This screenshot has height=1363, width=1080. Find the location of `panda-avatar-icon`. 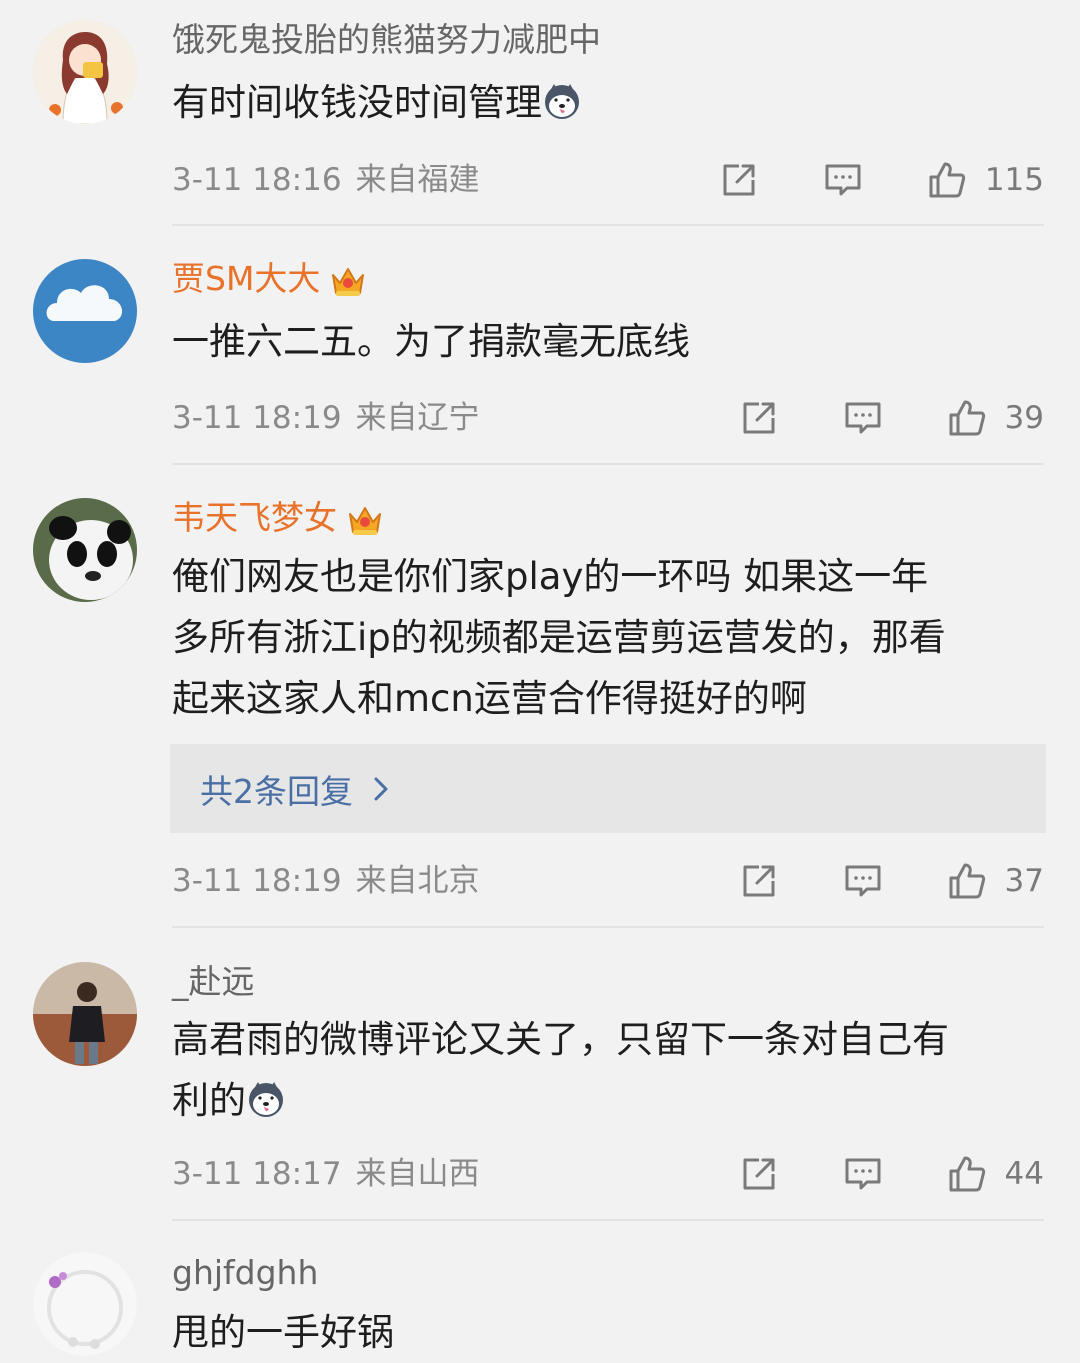

panda-avatar-icon is located at coordinates (85, 550).